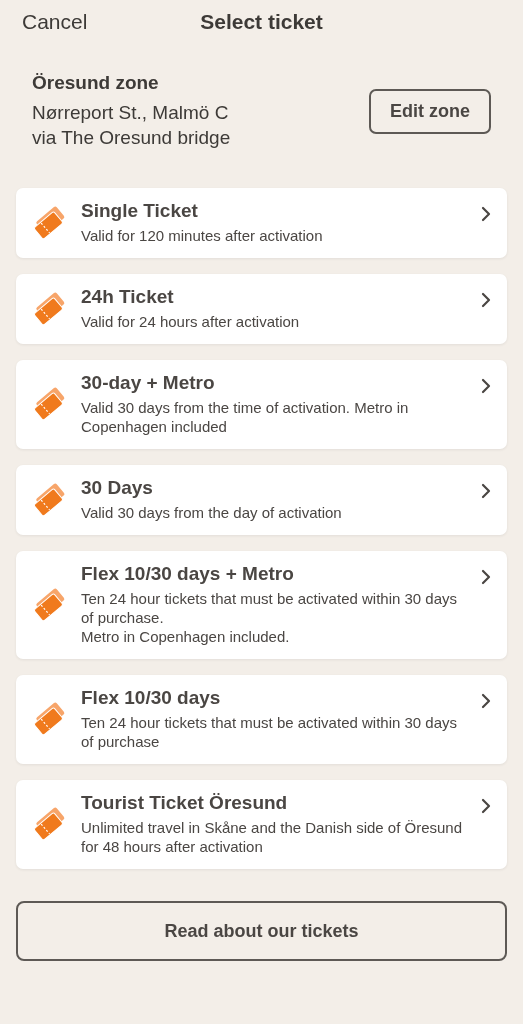  What do you see at coordinates (261, 931) in the screenshot?
I see `read-about-tickets-button: Read about our tickets` at bounding box center [261, 931].